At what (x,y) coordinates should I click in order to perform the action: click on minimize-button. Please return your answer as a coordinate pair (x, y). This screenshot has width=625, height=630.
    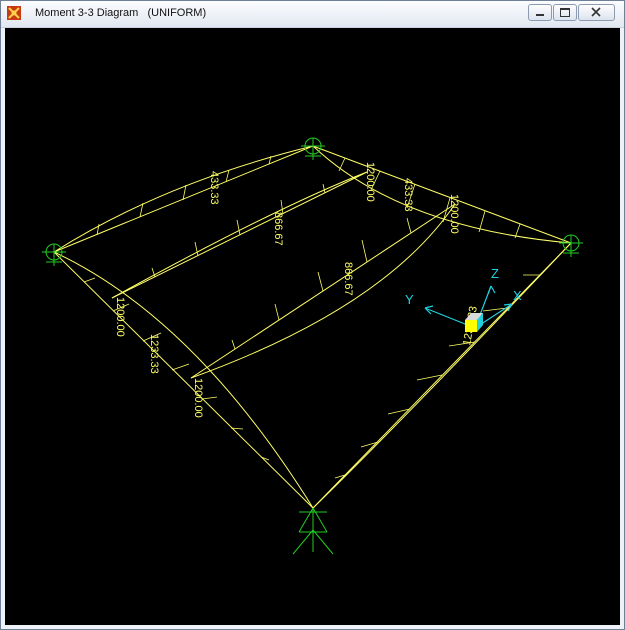
    Looking at the image, I should click on (540, 12).